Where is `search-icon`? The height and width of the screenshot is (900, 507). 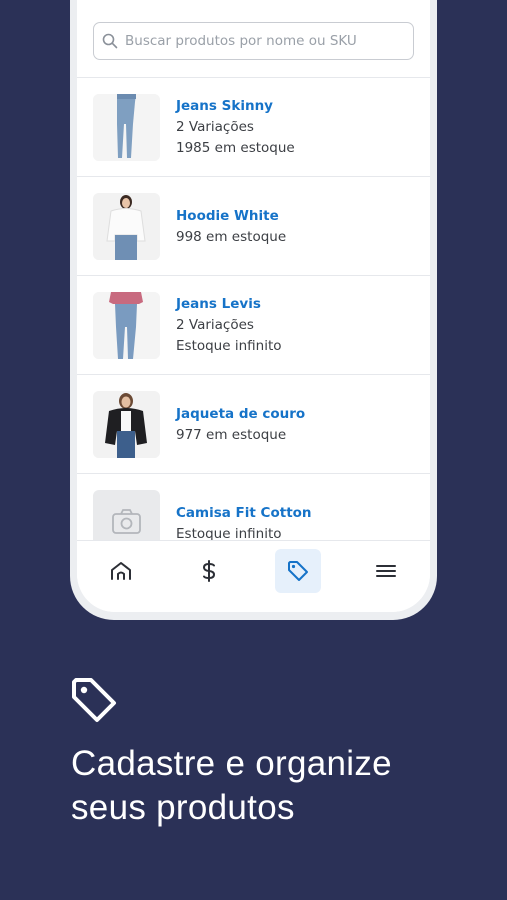
search-icon is located at coordinates (110, 41).